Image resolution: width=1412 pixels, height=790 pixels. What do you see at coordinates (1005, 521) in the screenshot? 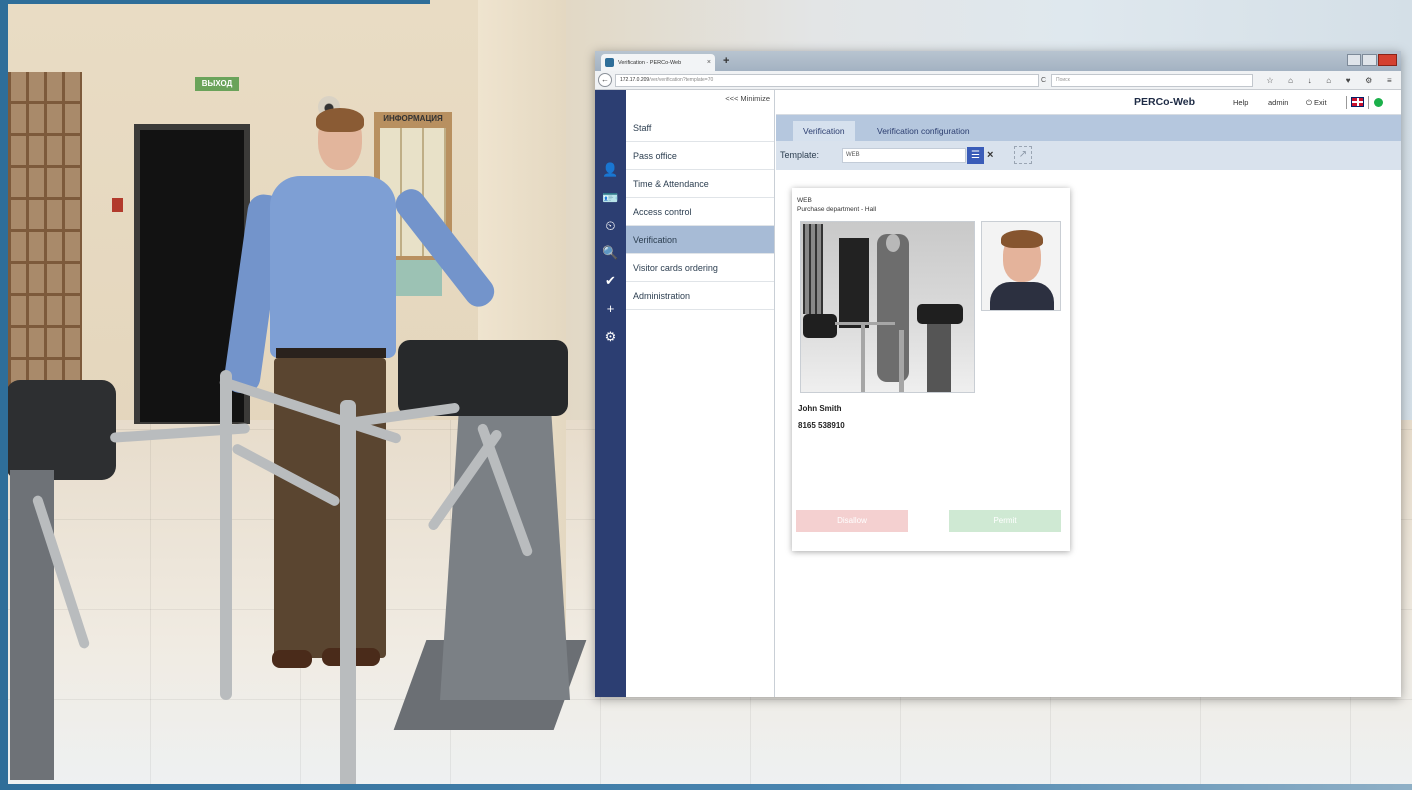
I see `permit-button: Permit` at bounding box center [1005, 521].